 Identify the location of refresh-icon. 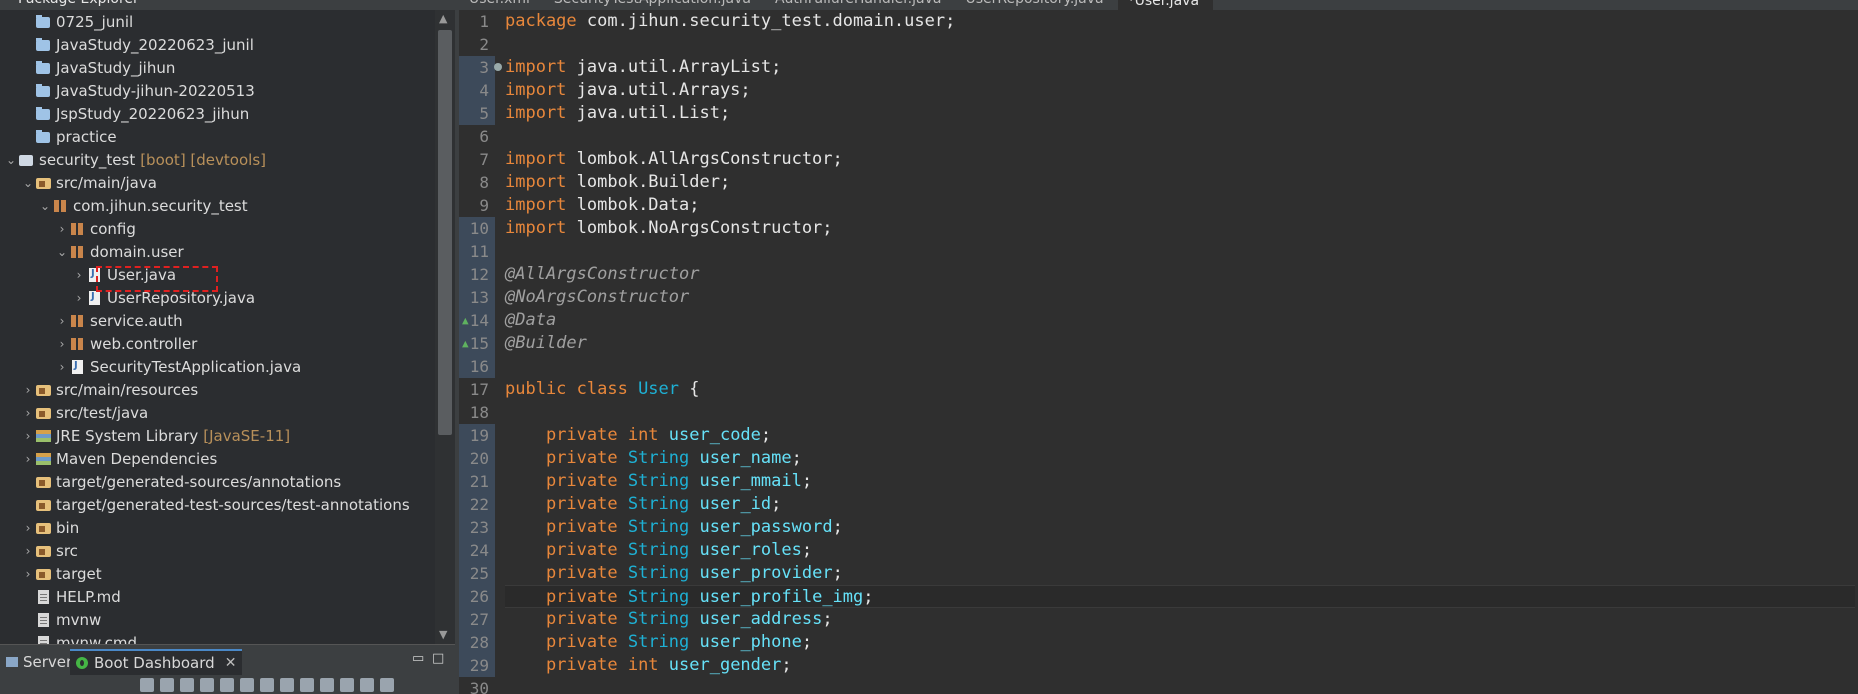
(247, 685).